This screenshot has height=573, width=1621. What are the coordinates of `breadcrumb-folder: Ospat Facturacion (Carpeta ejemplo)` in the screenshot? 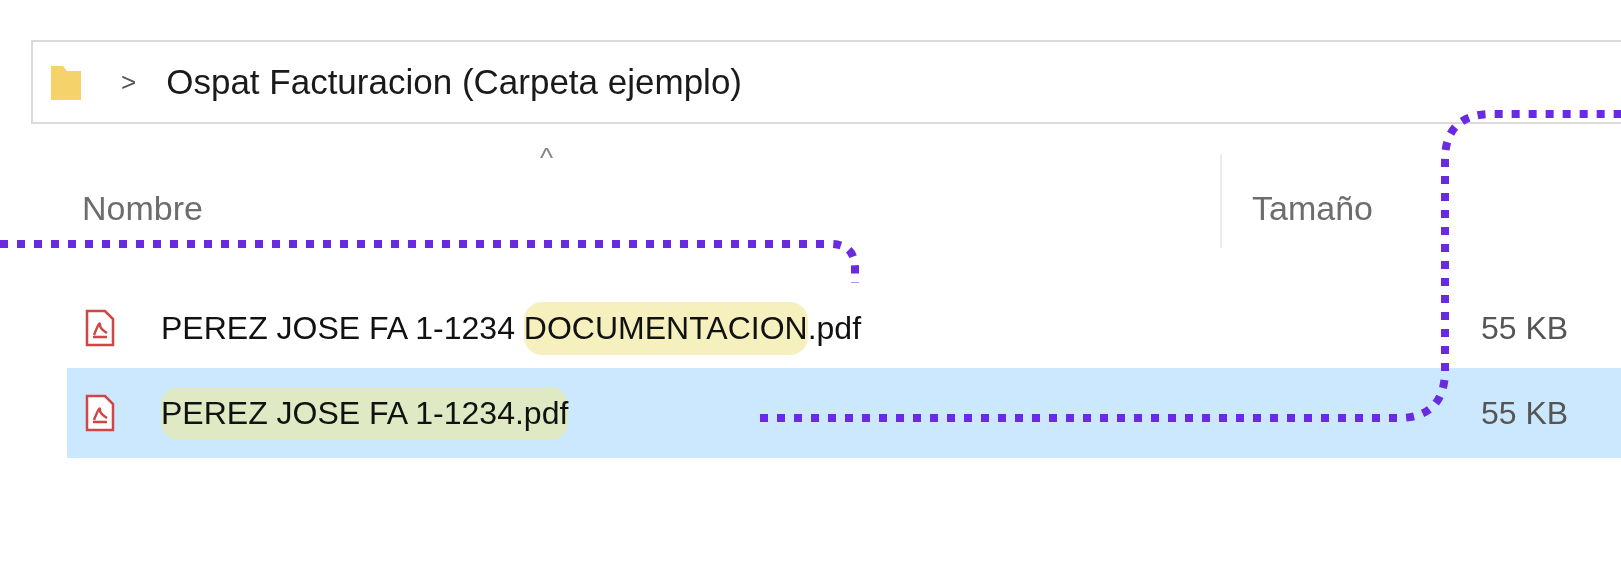 It's located at (454, 82).